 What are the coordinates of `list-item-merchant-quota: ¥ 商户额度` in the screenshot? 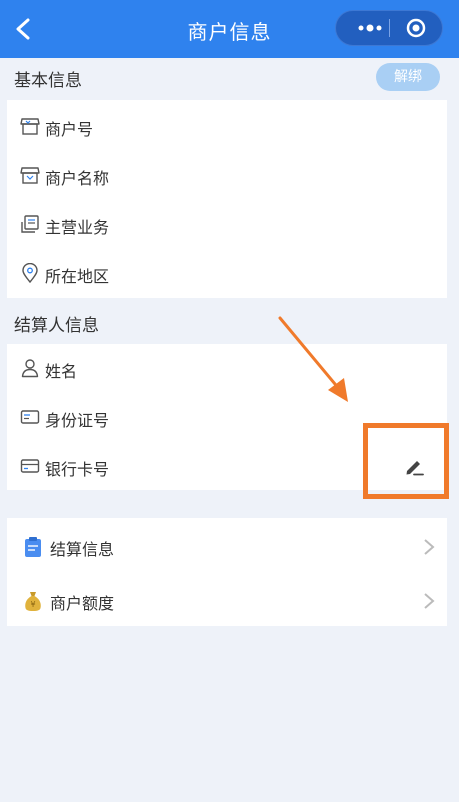 It's located at (227, 600).